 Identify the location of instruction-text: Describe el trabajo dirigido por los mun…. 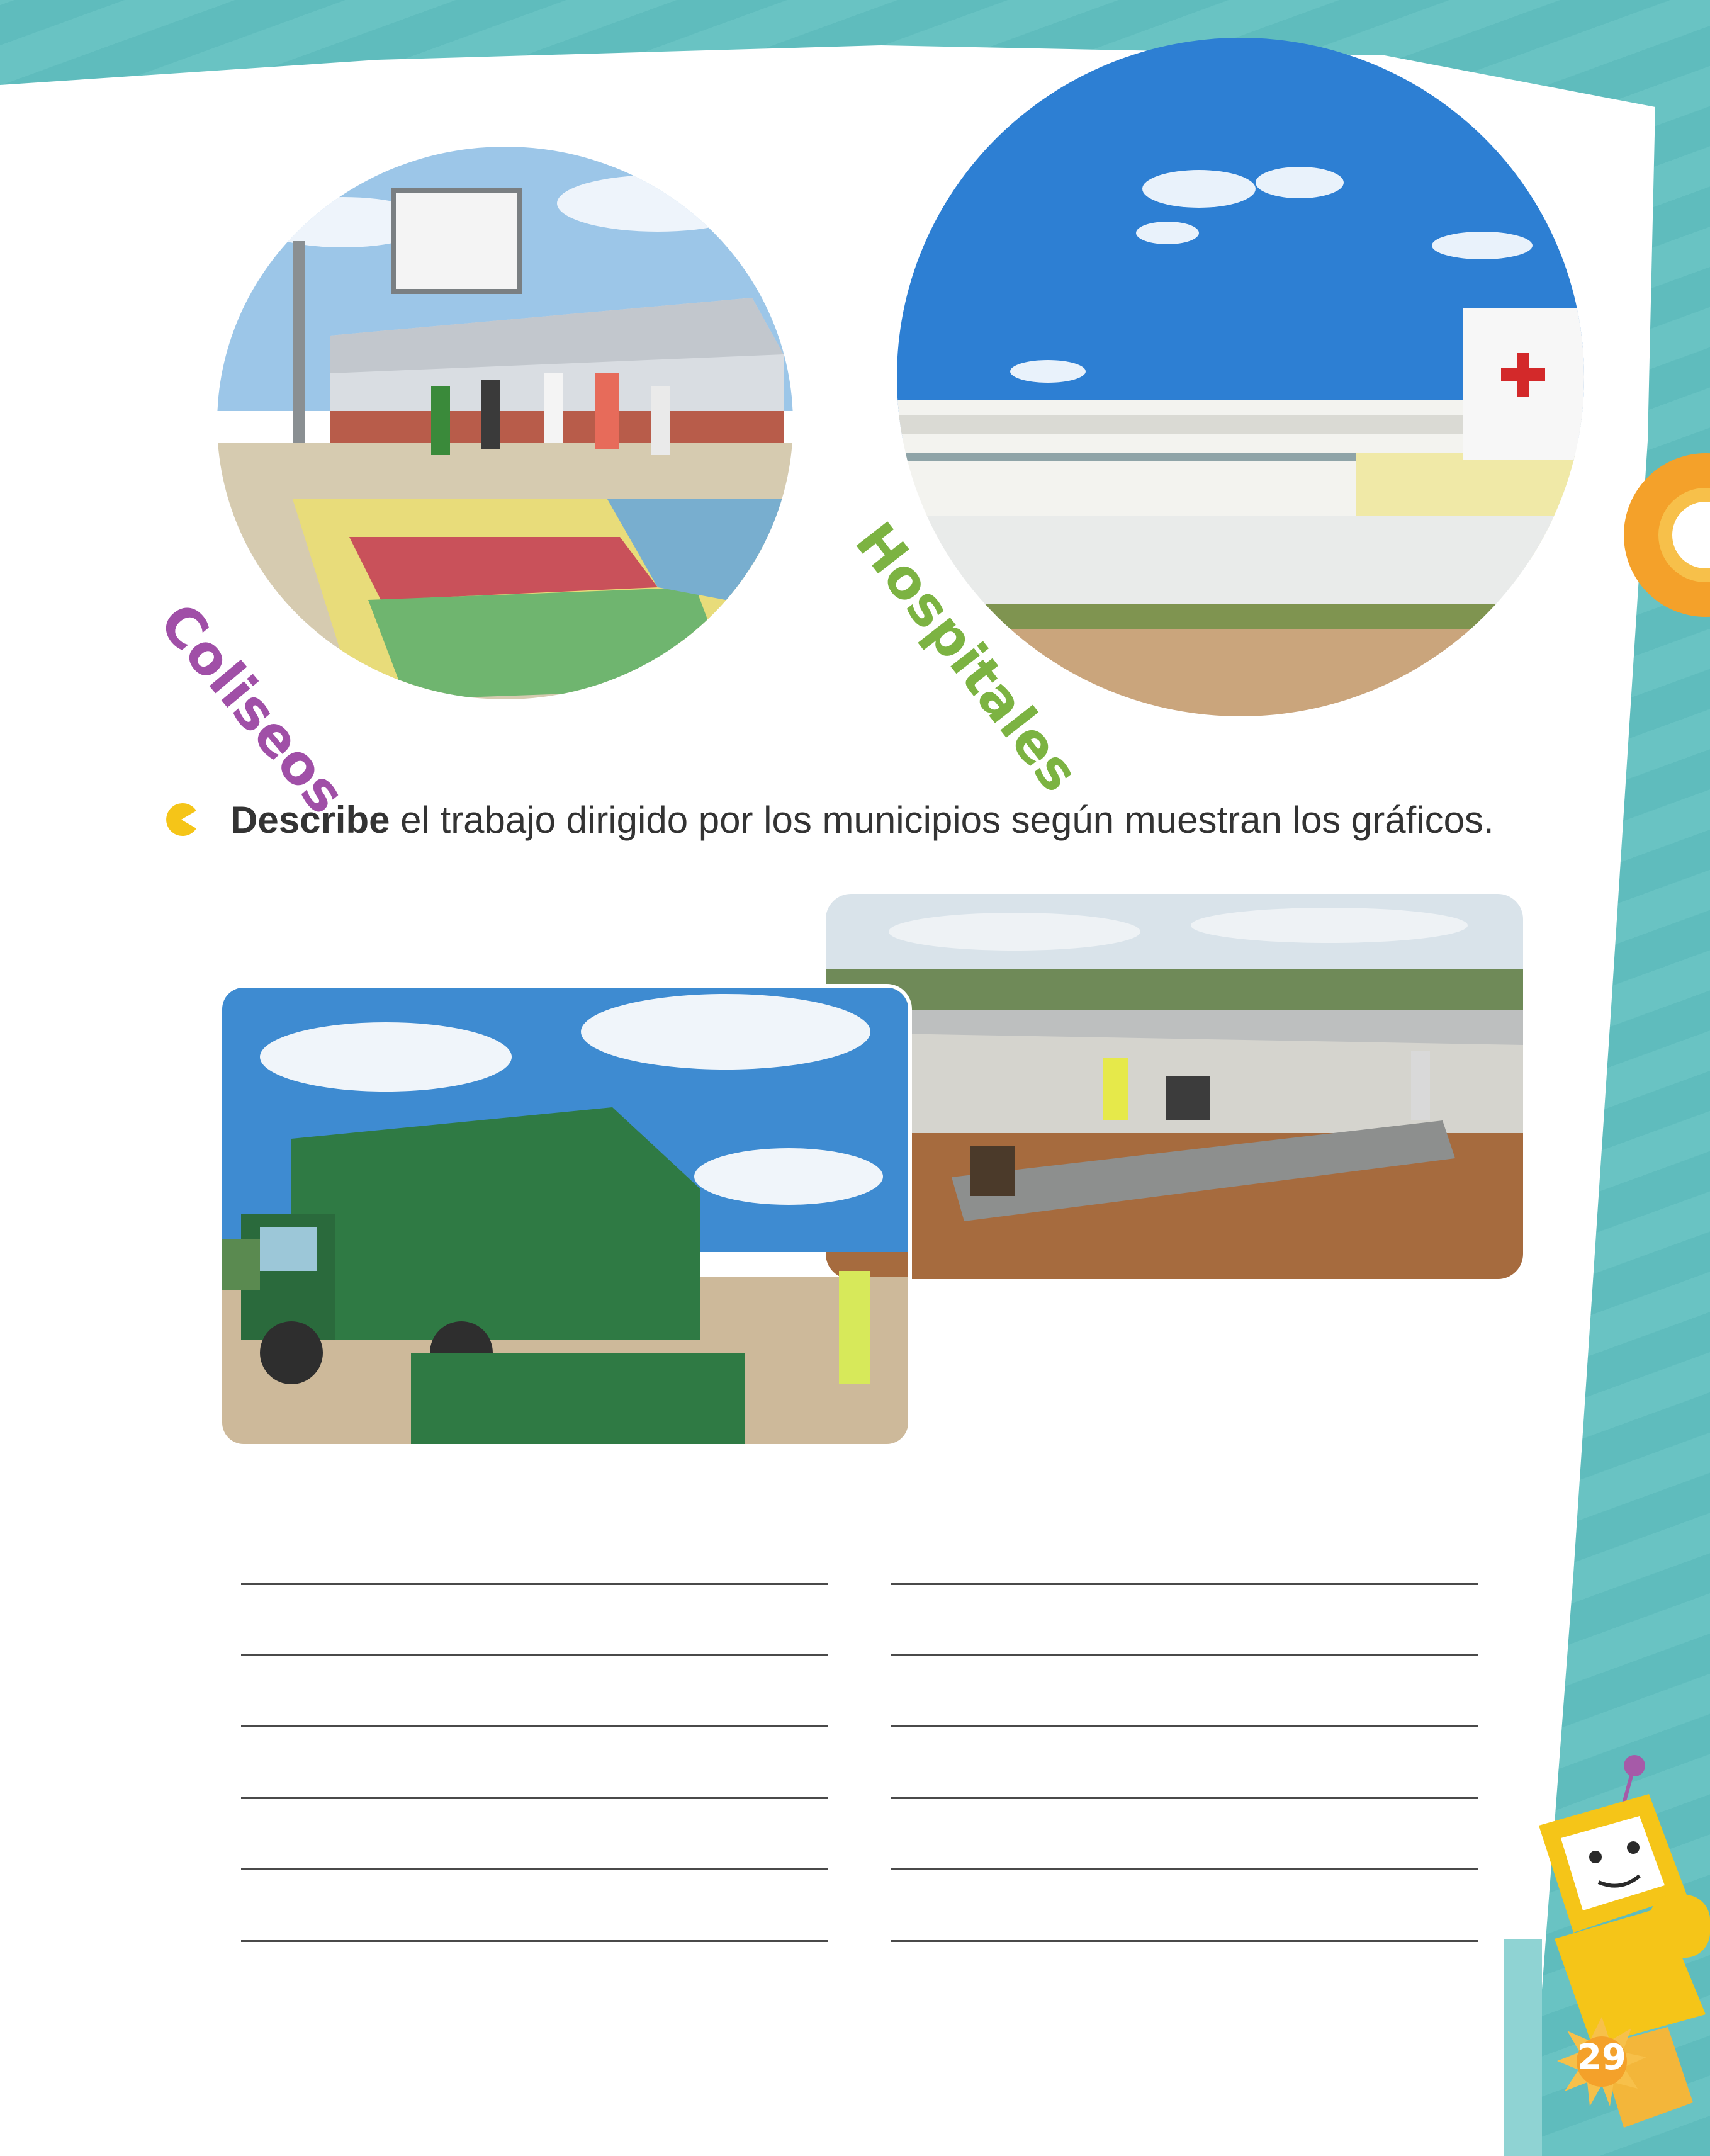
(862, 820).